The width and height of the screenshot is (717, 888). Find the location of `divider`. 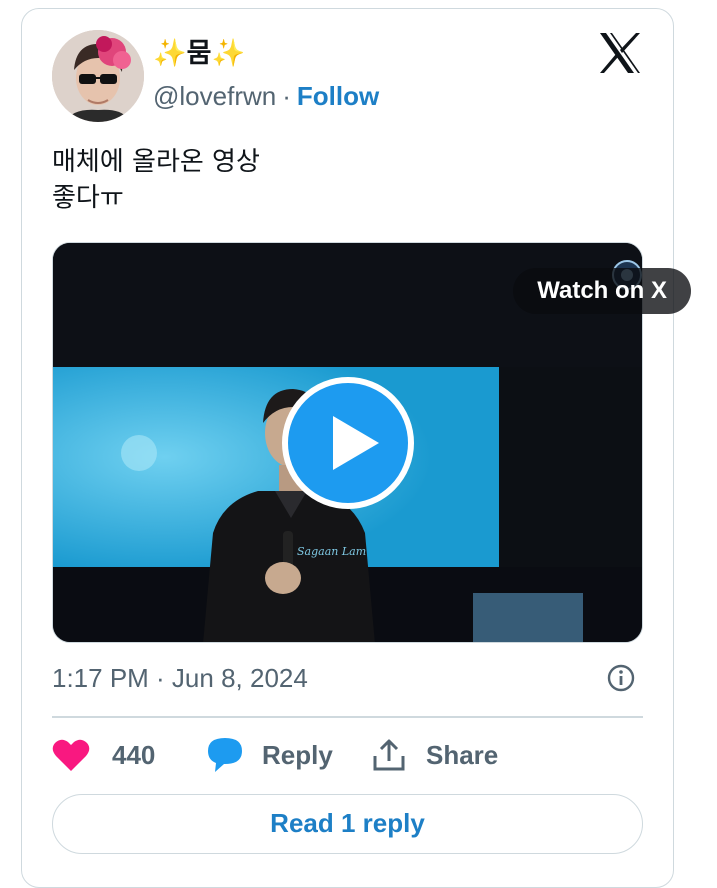

divider is located at coordinates (347, 717).